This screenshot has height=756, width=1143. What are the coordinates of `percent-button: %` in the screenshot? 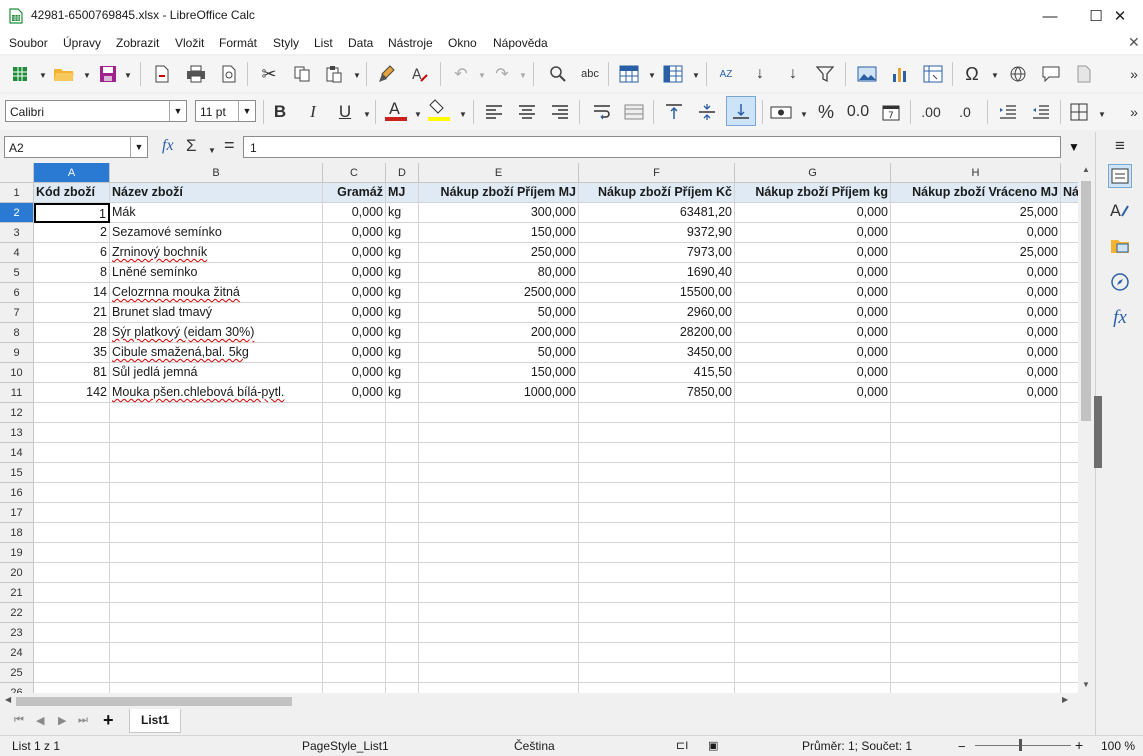 It's located at (826, 112).